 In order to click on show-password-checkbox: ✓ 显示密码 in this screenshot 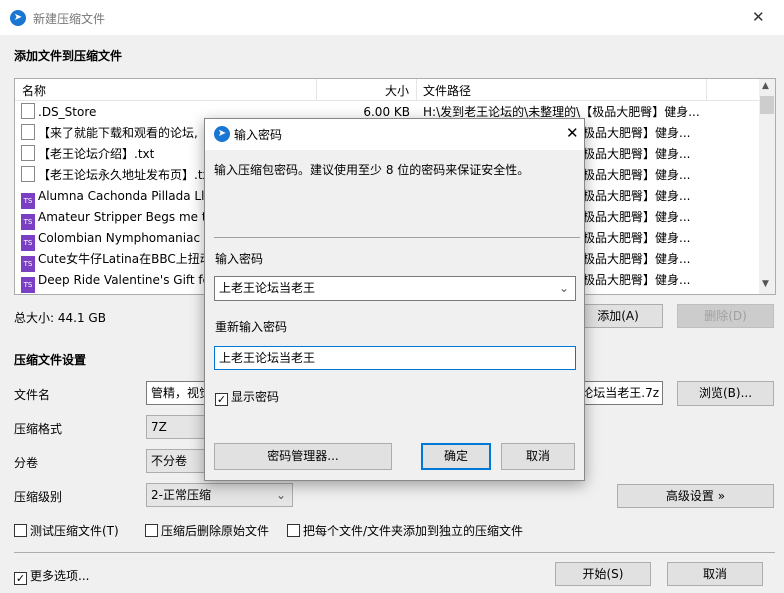, I will do `click(247, 397)`.